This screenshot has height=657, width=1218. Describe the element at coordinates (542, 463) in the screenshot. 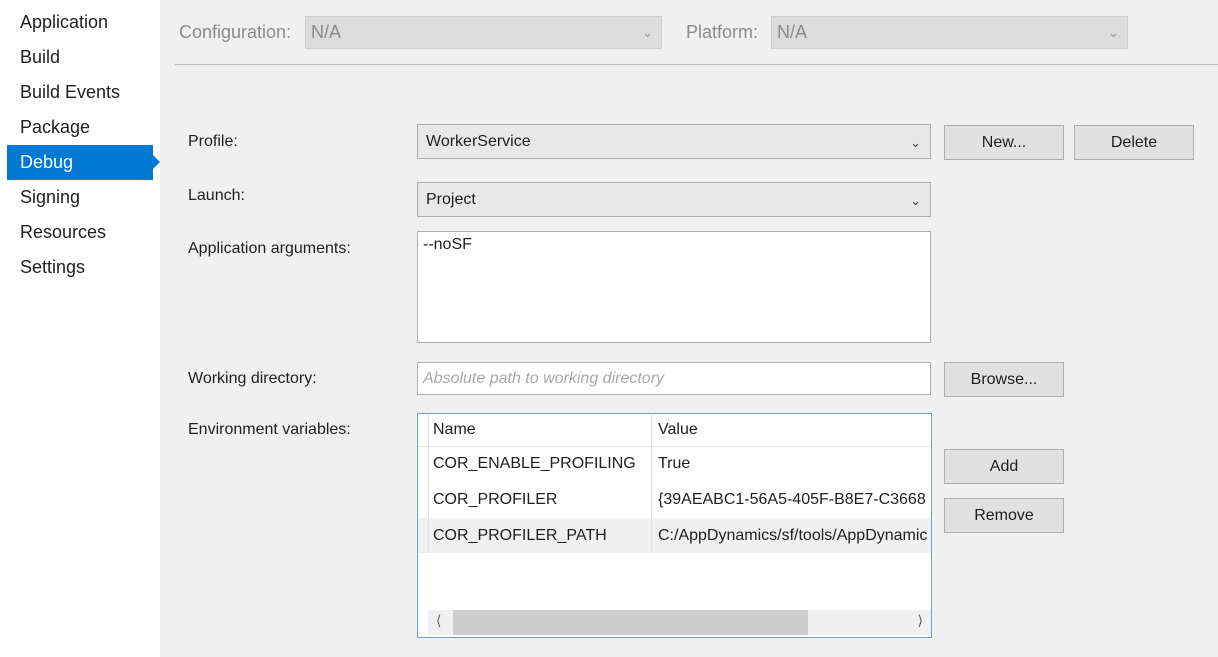

I see `env-name-cell: COR_ENABLE_PROFILING` at that location.